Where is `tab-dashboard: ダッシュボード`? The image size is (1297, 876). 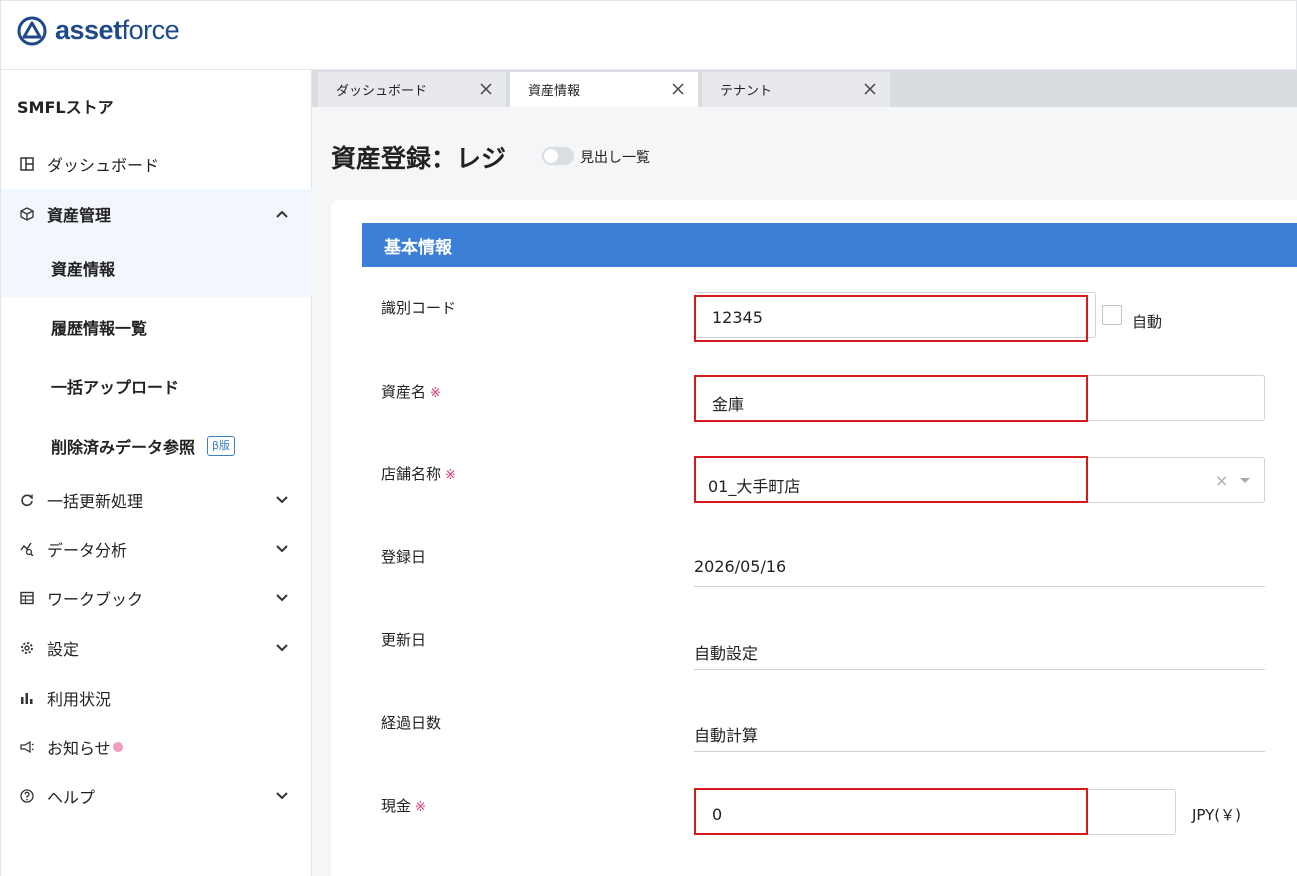 tab-dashboard: ダッシュボード is located at coordinates (412, 89).